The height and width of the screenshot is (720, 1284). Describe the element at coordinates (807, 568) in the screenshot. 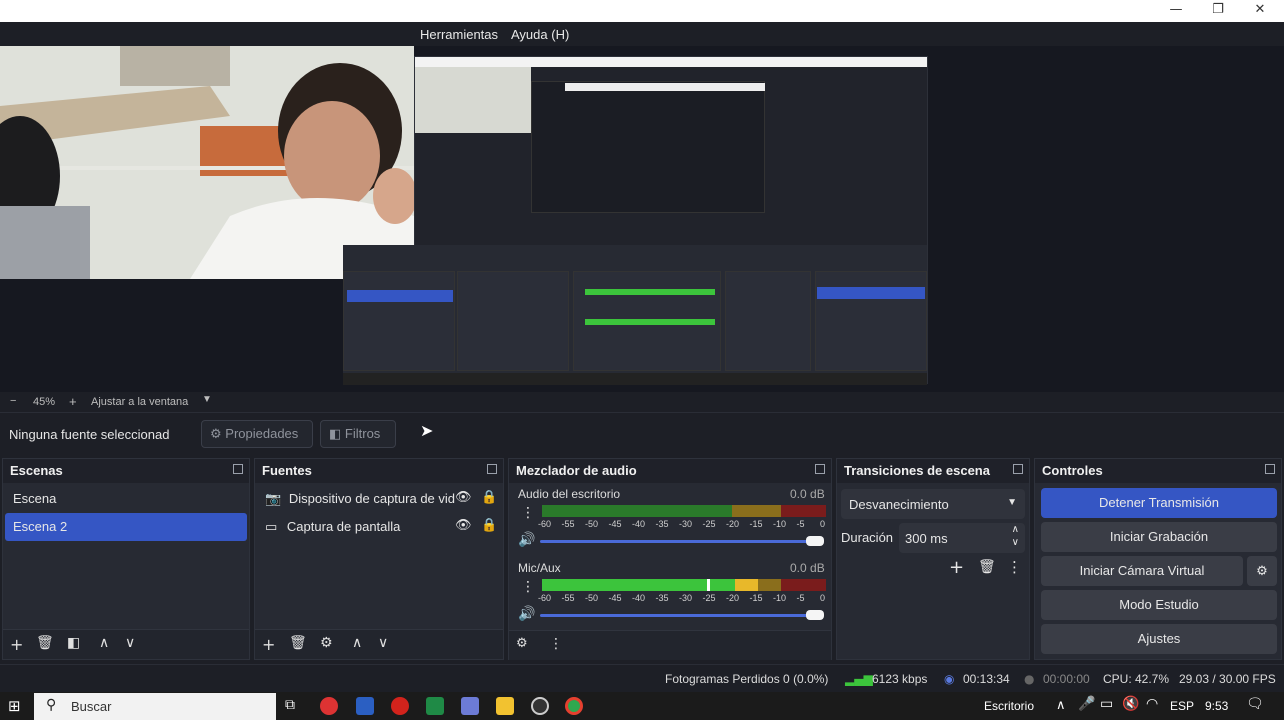

I see `mixer-track-db: 0.0 dB` at that location.